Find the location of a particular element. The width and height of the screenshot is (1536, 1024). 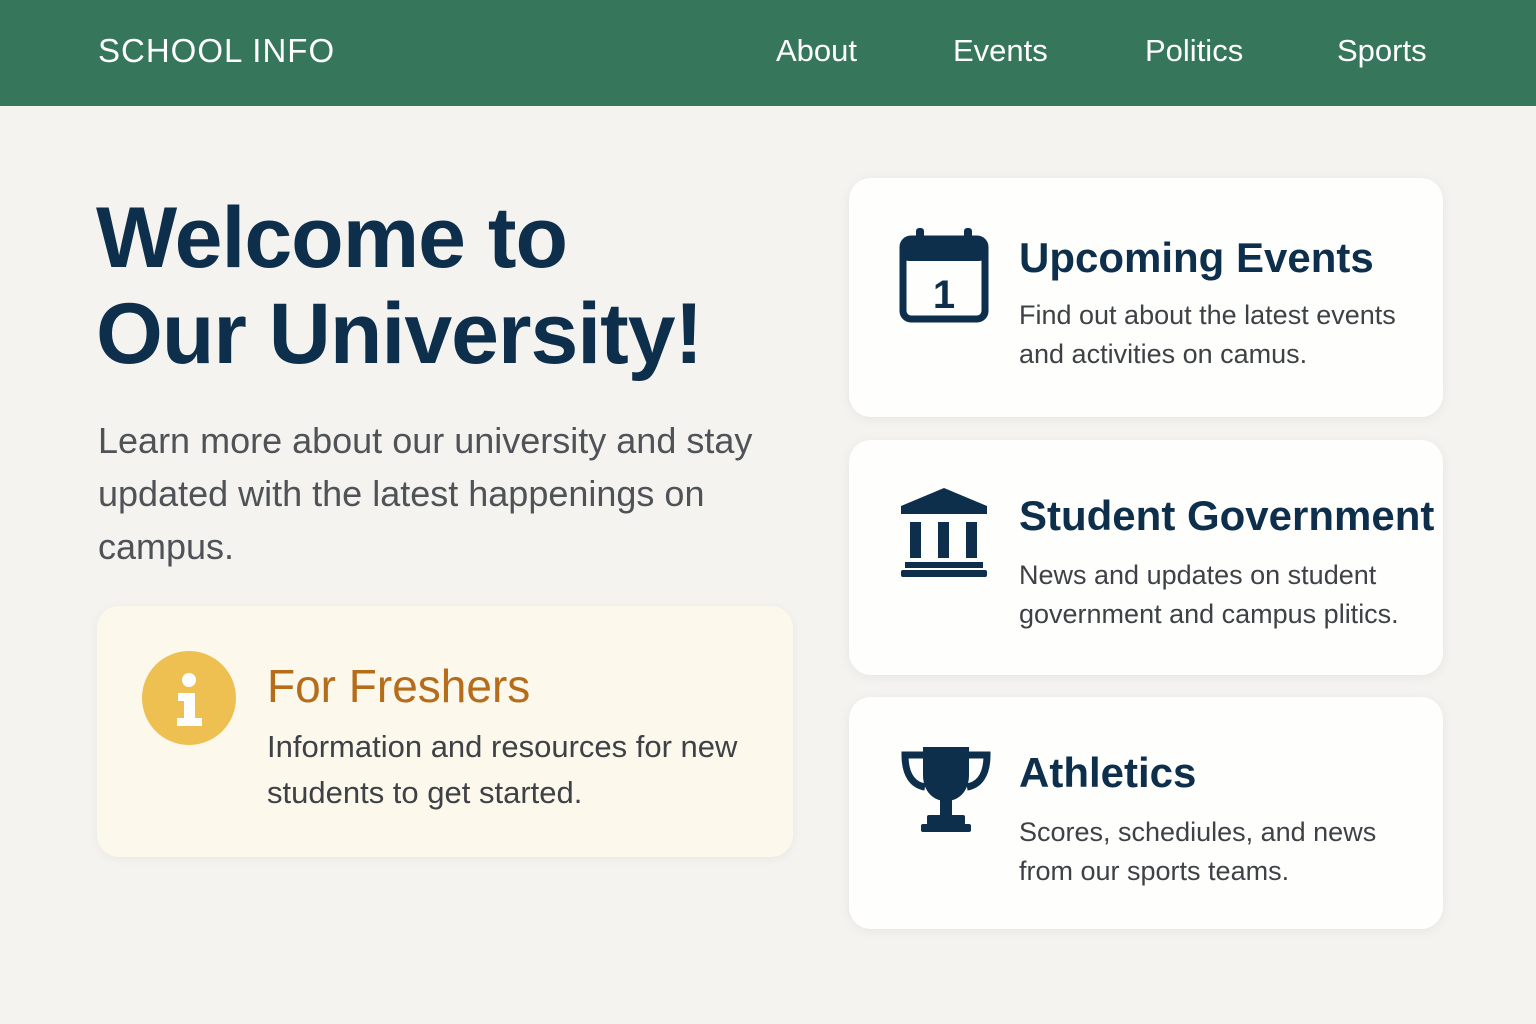

trophy-icon is located at coordinates (946, 792).